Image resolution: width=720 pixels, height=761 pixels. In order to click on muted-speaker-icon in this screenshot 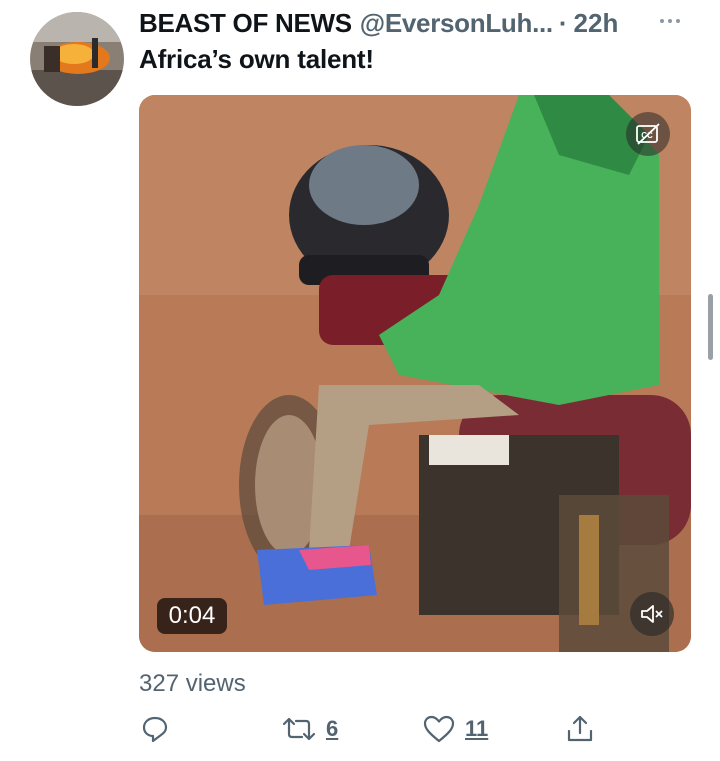, I will do `click(652, 614)`.